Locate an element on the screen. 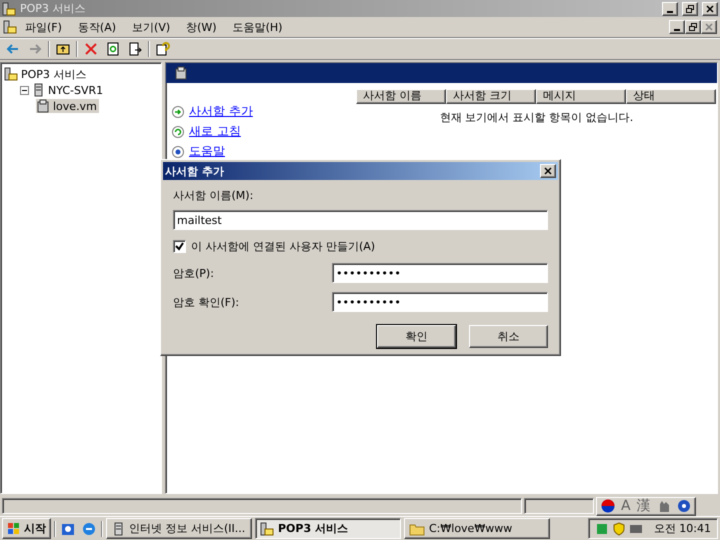 This screenshot has height=540, width=720. menu-item: 파일(F) is located at coordinates (43, 27).